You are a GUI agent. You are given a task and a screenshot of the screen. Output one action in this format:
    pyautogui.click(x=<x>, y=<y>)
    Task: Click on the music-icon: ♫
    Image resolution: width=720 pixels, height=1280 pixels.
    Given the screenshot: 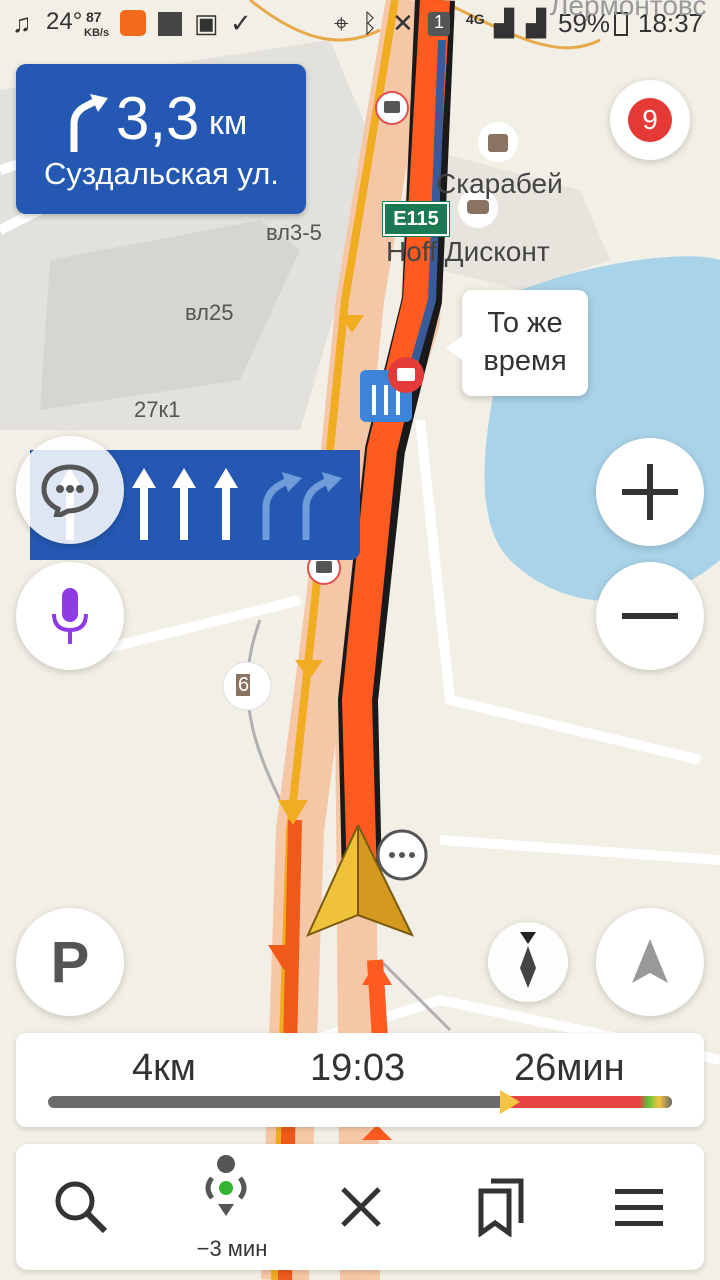 What is the action you would take?
    pyautogui.click(x=22, y=23)
    